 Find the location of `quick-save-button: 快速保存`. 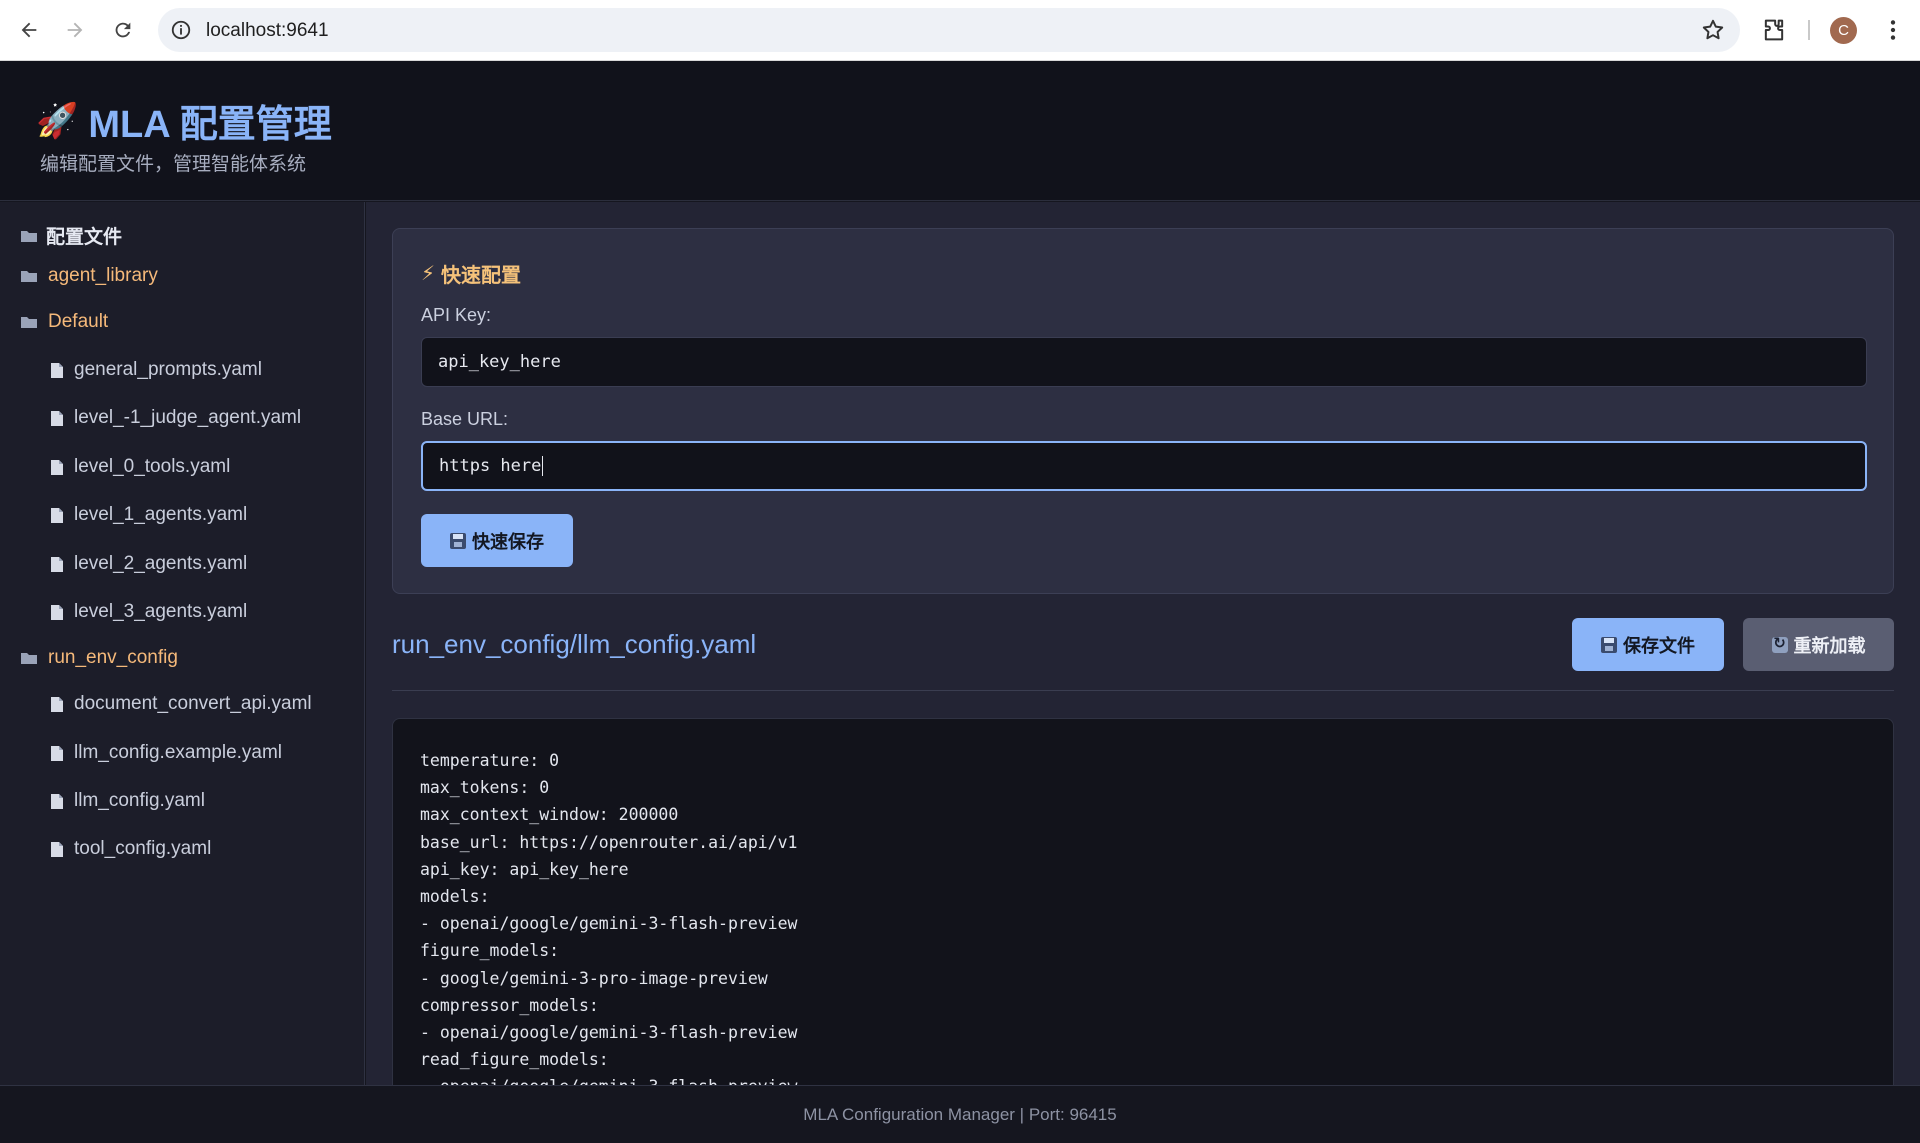

quick-save-button: 快速保存 is located at coordinates (497, 540).